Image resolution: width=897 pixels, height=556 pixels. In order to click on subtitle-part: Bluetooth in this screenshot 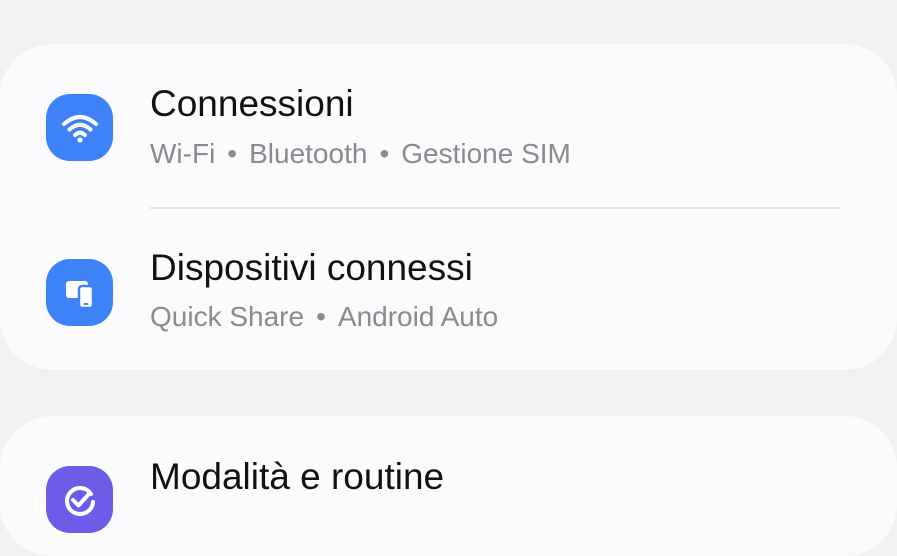, I will do `click(308, 153)`.